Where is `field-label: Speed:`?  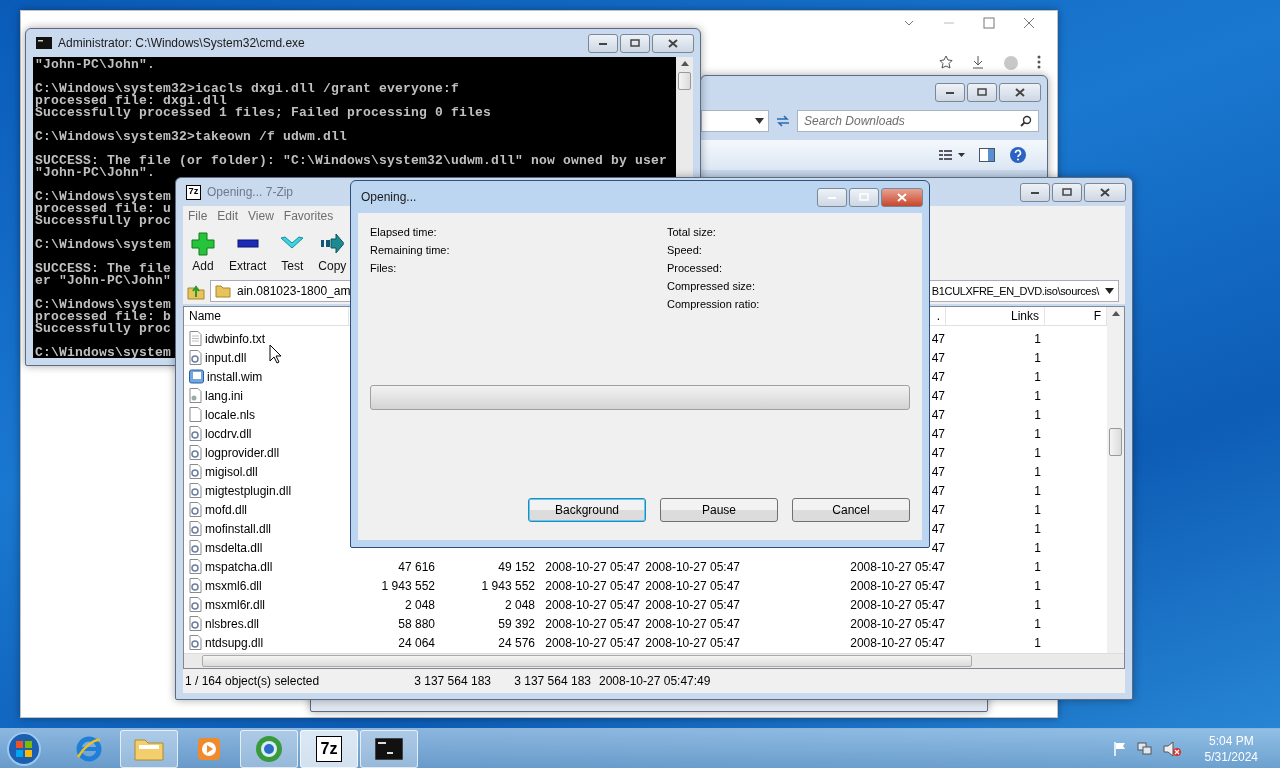 field-label: Speed: is located at coordinates (685, 250).